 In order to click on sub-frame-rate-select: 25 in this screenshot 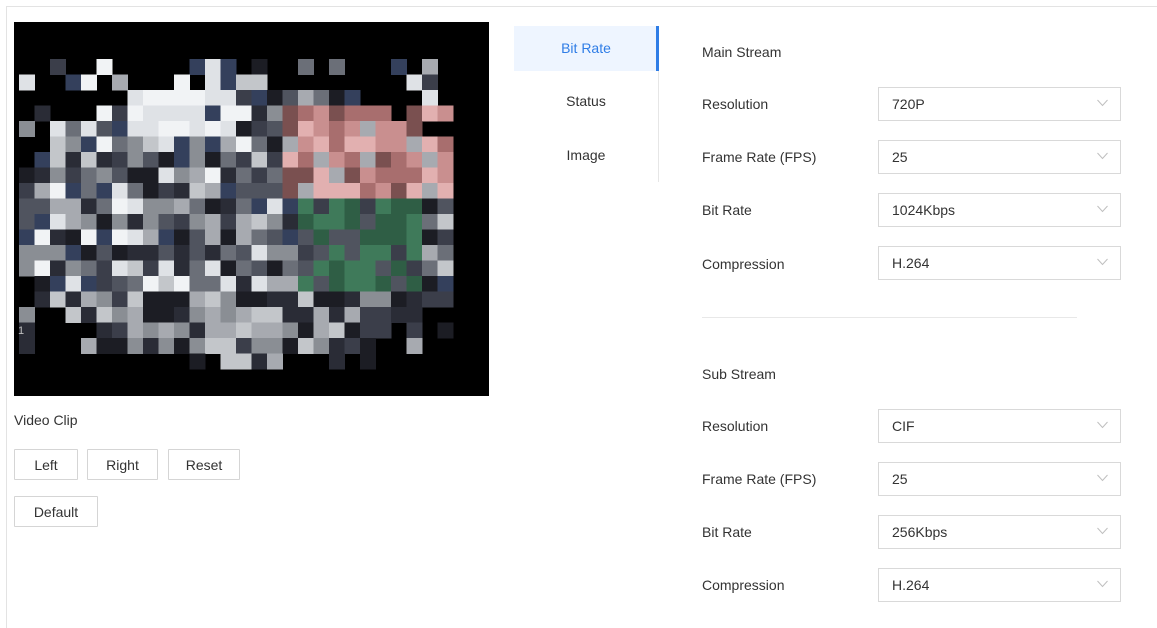, I will do `click(999, 479)`.